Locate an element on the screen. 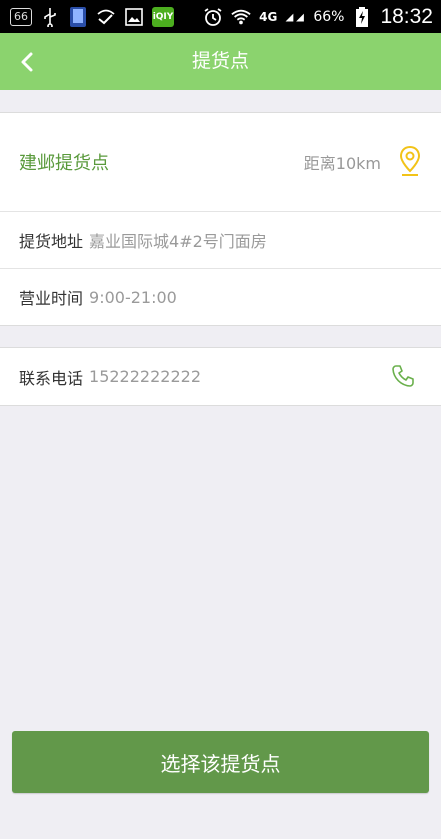 The image size is (441, 839). contact-card: 联系电话 15222222222 is located at coordinates (220, 376).